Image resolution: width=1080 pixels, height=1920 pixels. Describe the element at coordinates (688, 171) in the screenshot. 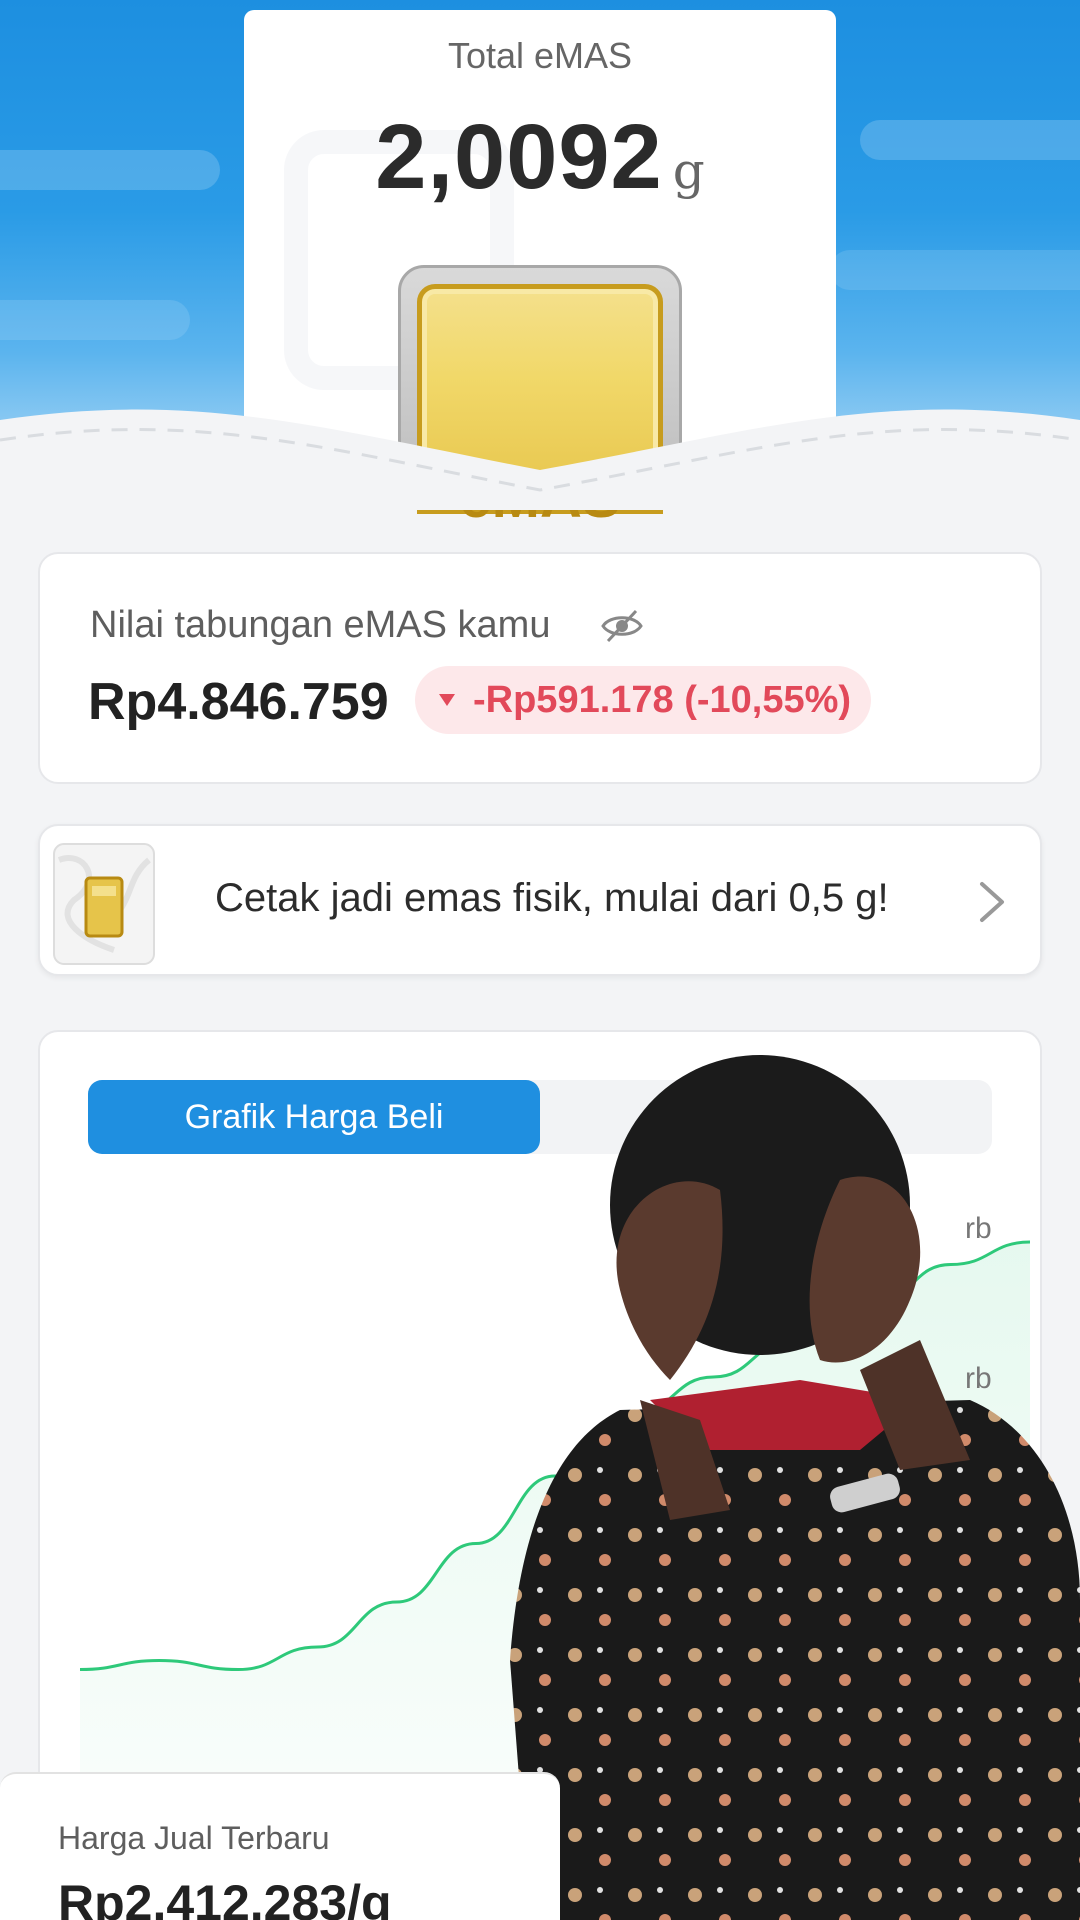

I see `total-emas-unit: g` at that location.